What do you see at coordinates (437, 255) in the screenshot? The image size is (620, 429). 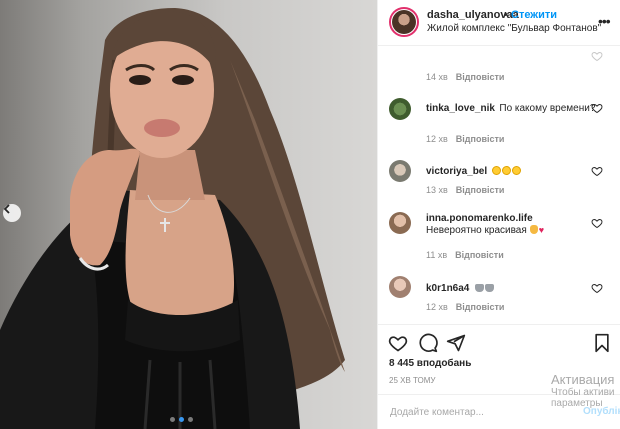 I see `comment-time: 11 хв` at bounding box center [437, 255].